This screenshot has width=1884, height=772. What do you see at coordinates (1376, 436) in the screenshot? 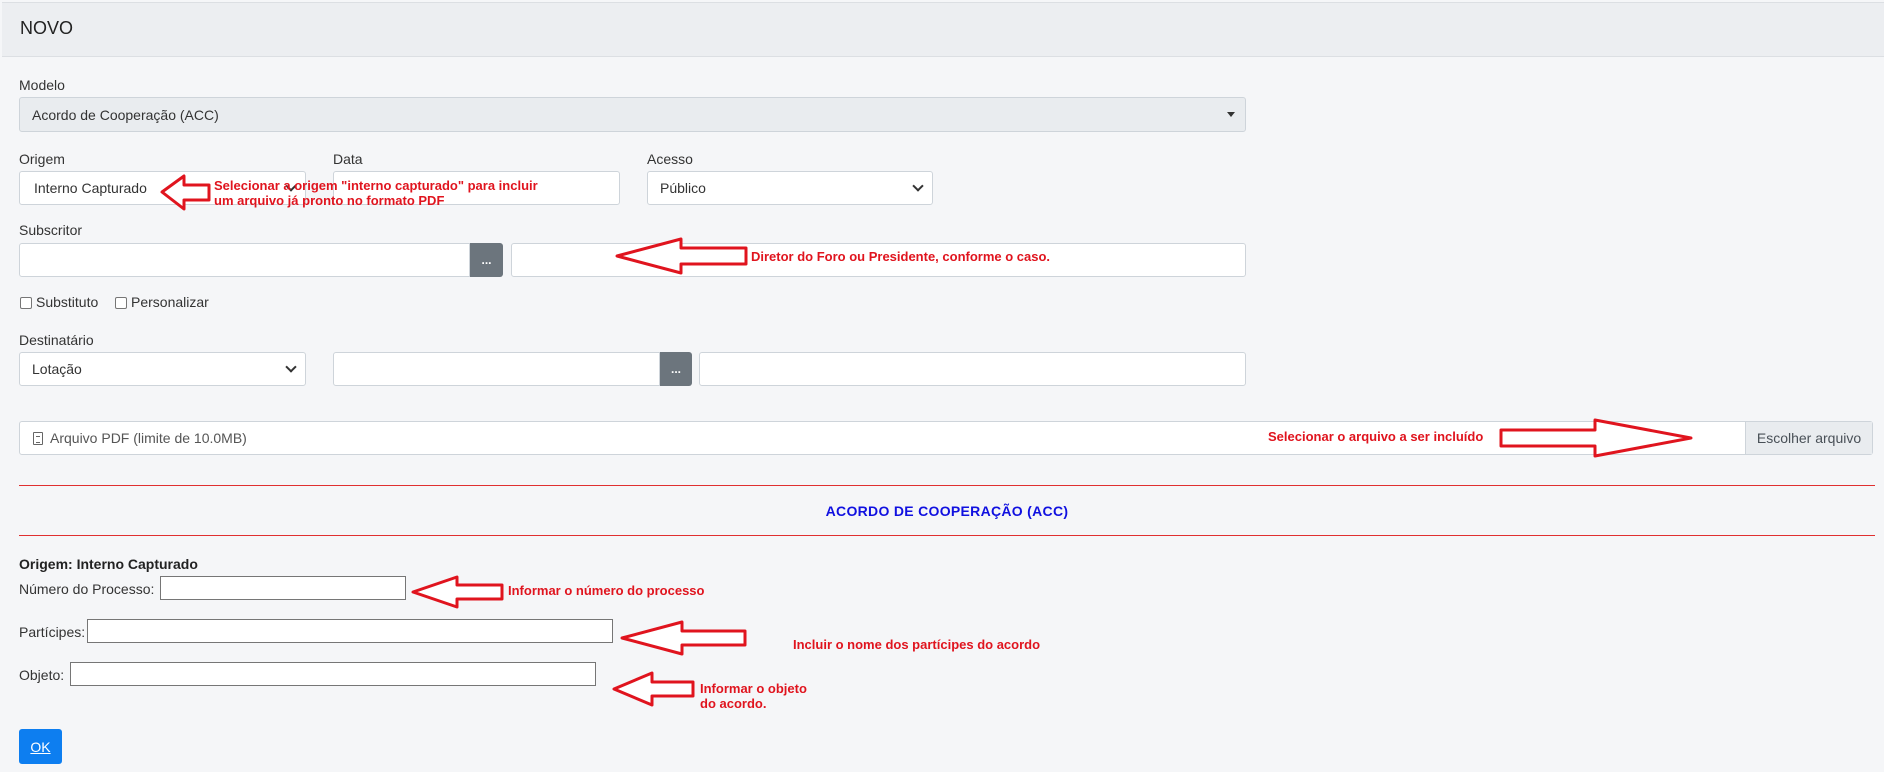
I see `annotation-arquivo: Selecionar o arquivo a ser incluído` at bounding box center [1376, 436].